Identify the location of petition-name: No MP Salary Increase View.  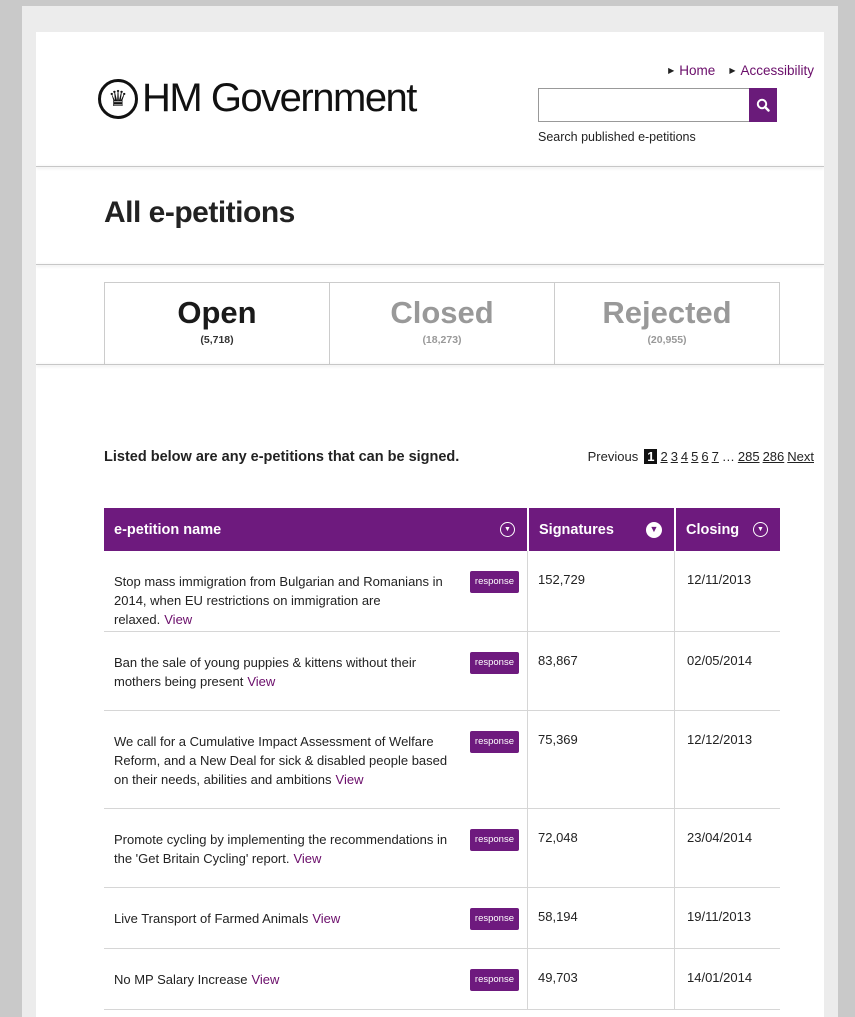
(292, 989).